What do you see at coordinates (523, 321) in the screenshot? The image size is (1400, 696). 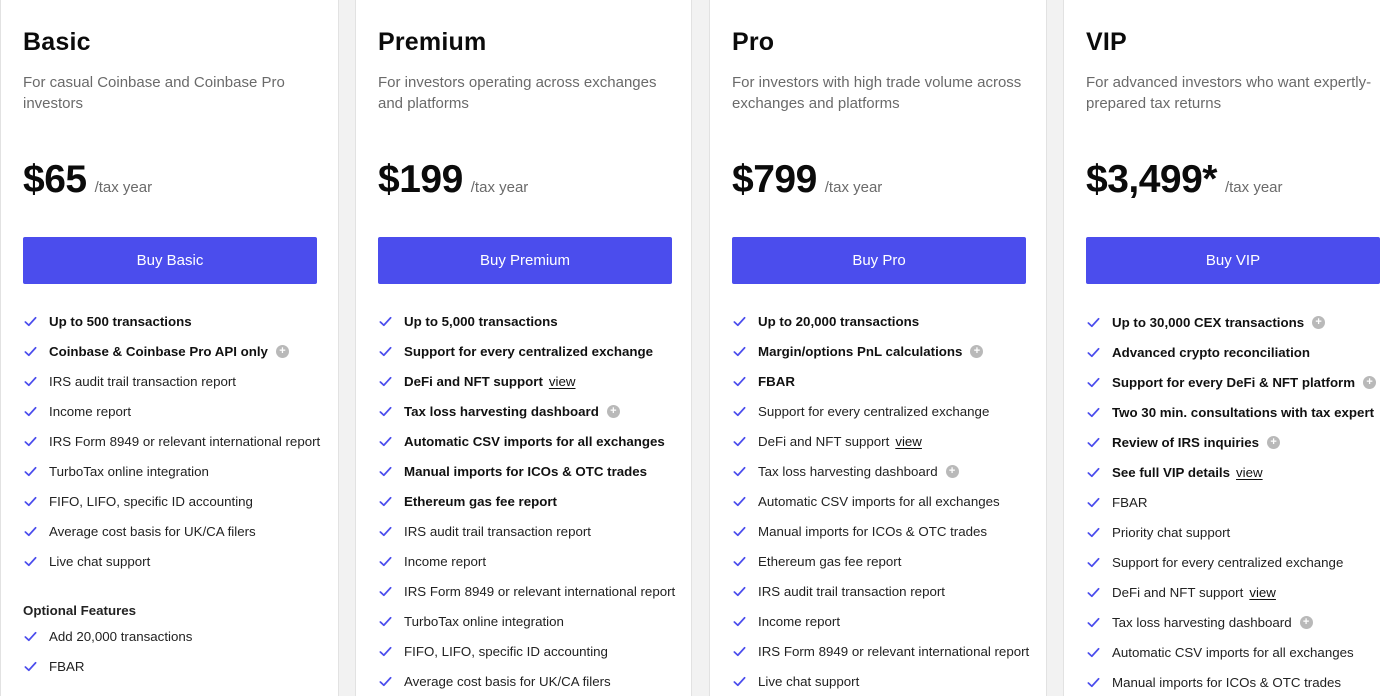 I see `feature-item: Up to 5,000 transactions` at bounding box center [523, 321].